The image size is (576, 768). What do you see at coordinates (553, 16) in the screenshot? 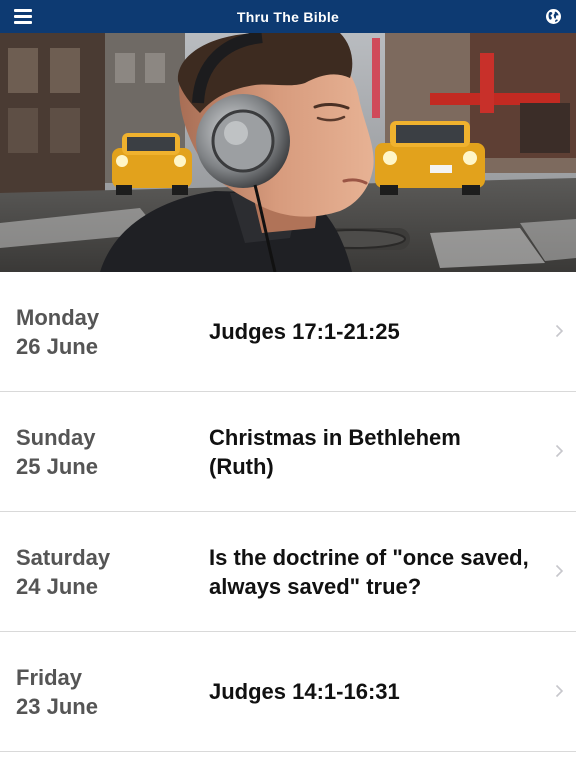
I see `globe-icon` at bounding box center [553, 16].